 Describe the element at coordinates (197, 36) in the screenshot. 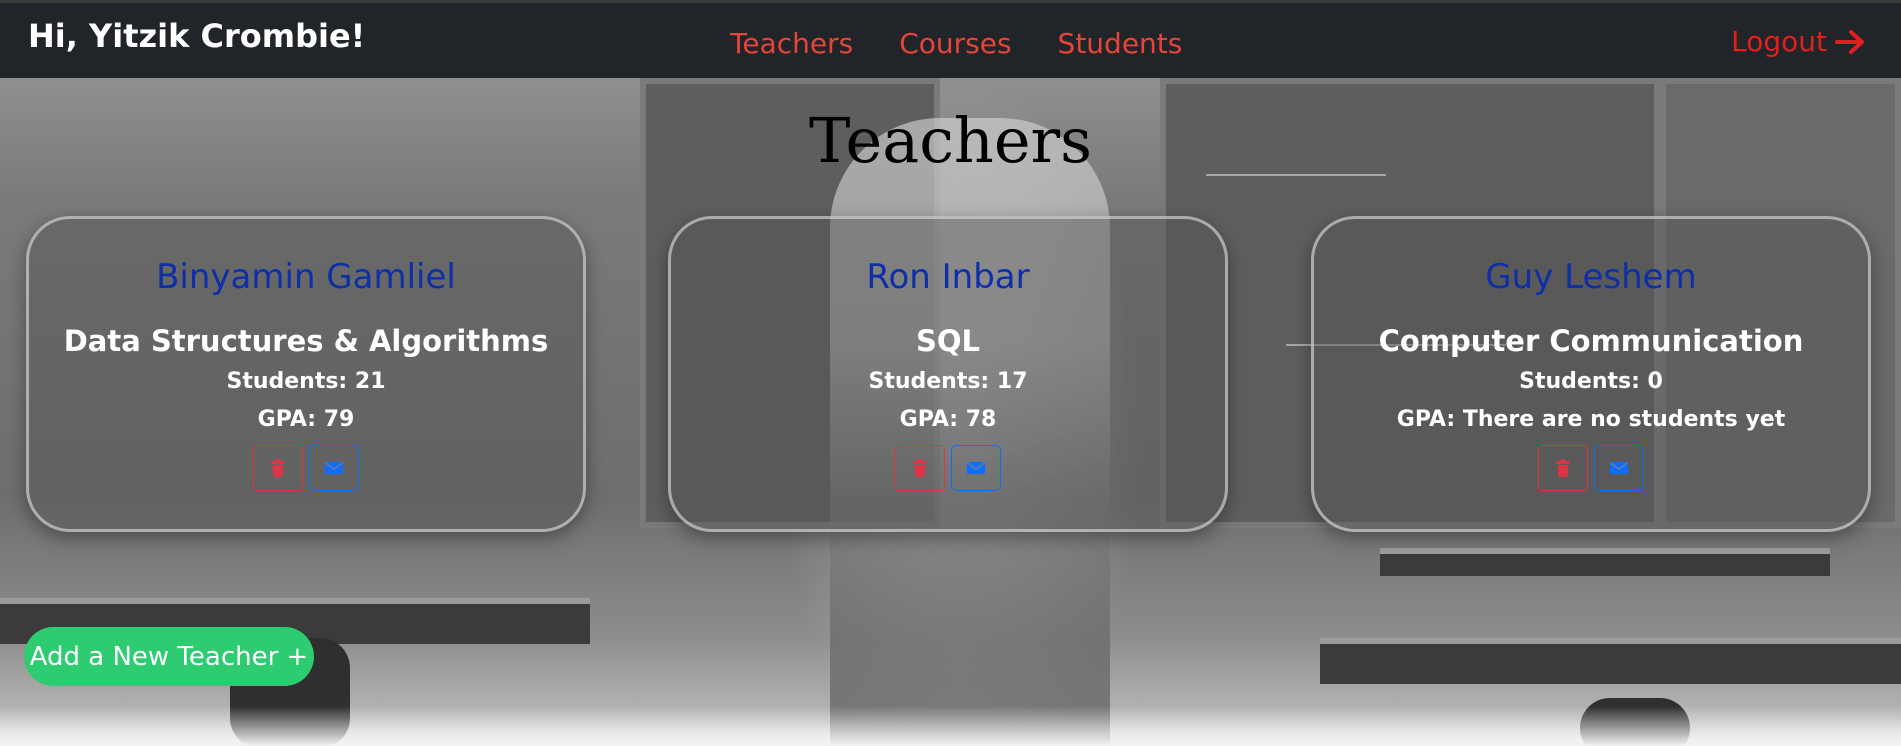

I see `greeting-text: Hi, Yitzik Crombie!` at that location.